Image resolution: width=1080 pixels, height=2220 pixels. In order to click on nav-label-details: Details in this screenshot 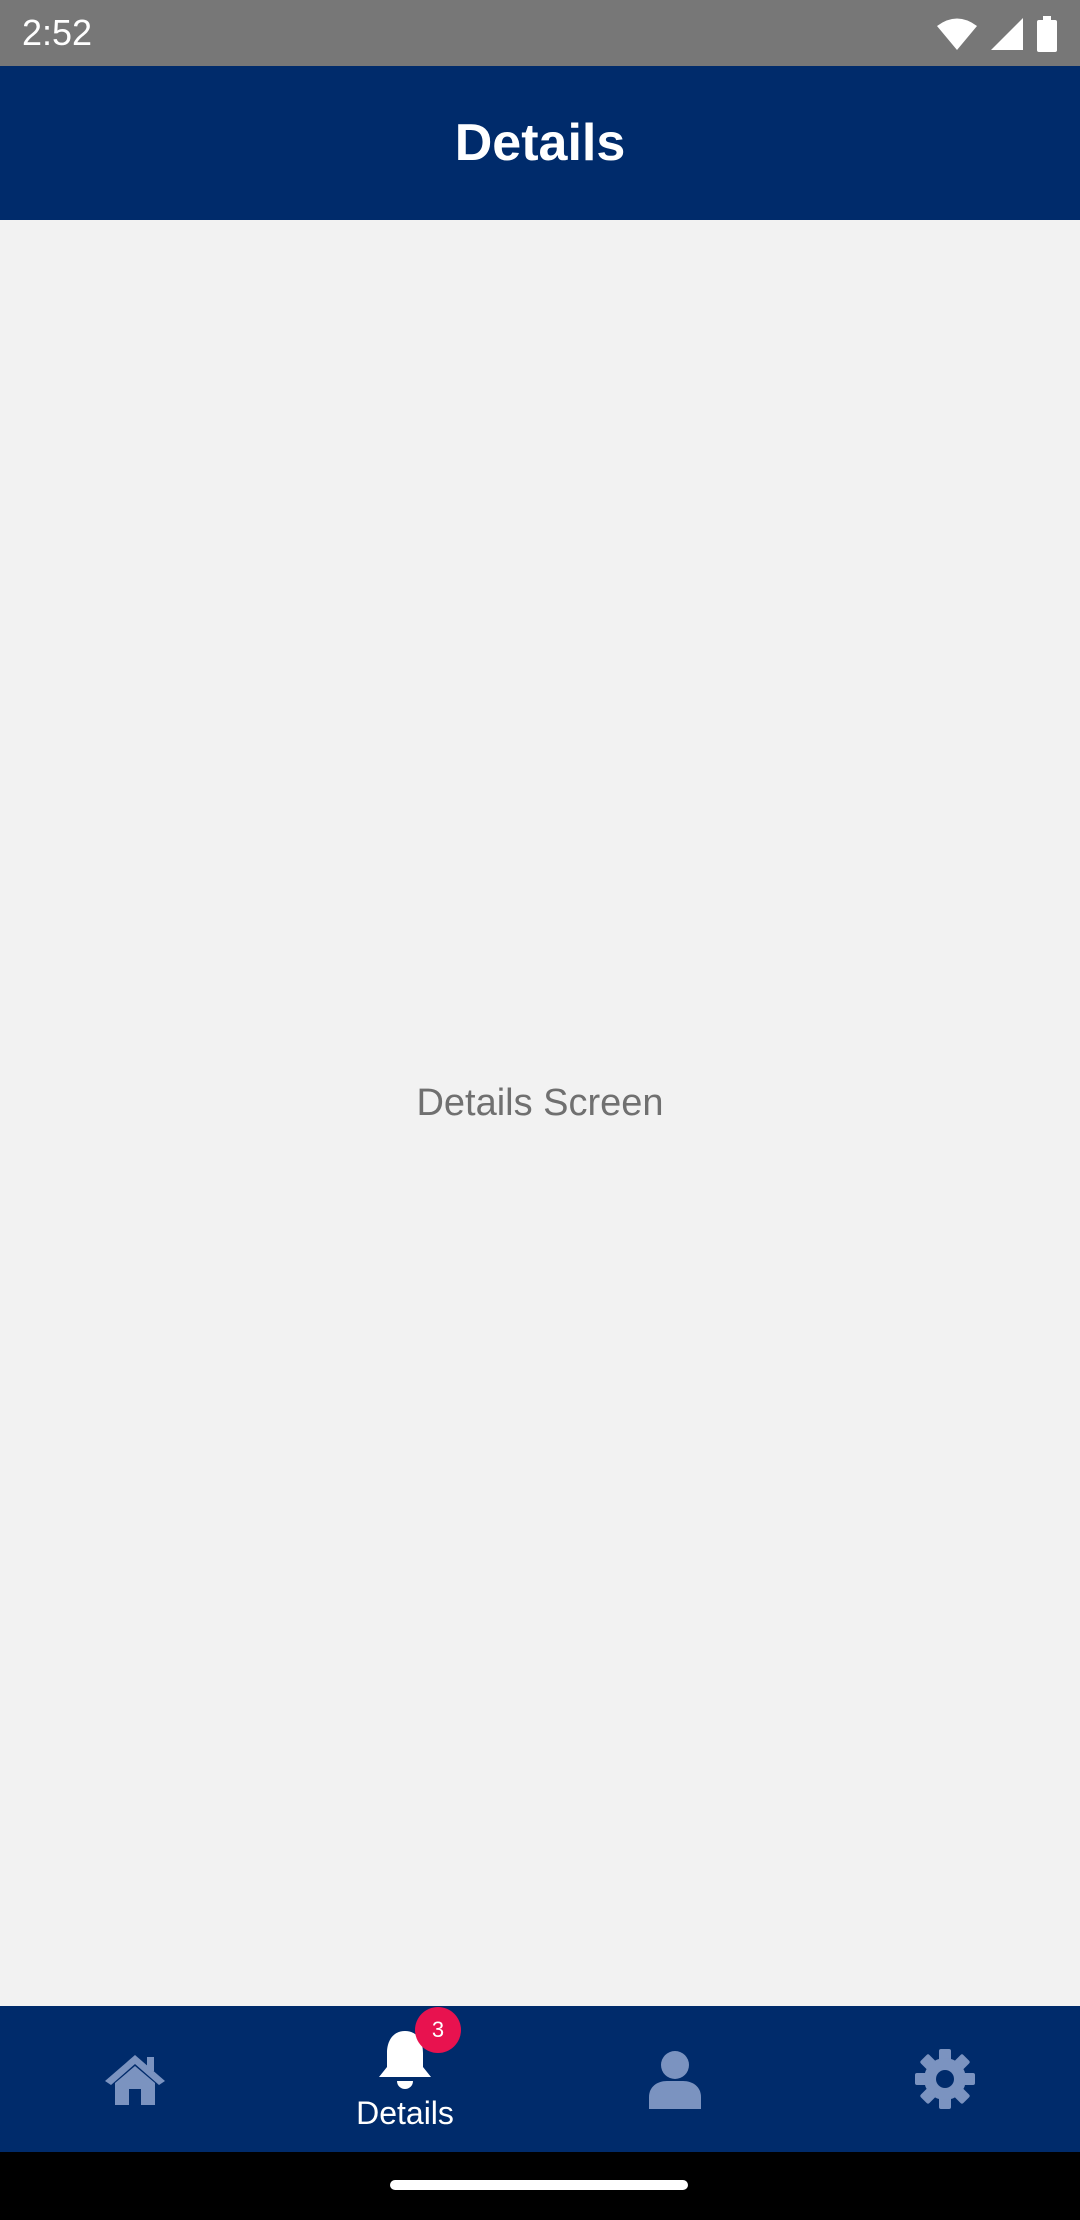, I will do `click(405, 2113)`.